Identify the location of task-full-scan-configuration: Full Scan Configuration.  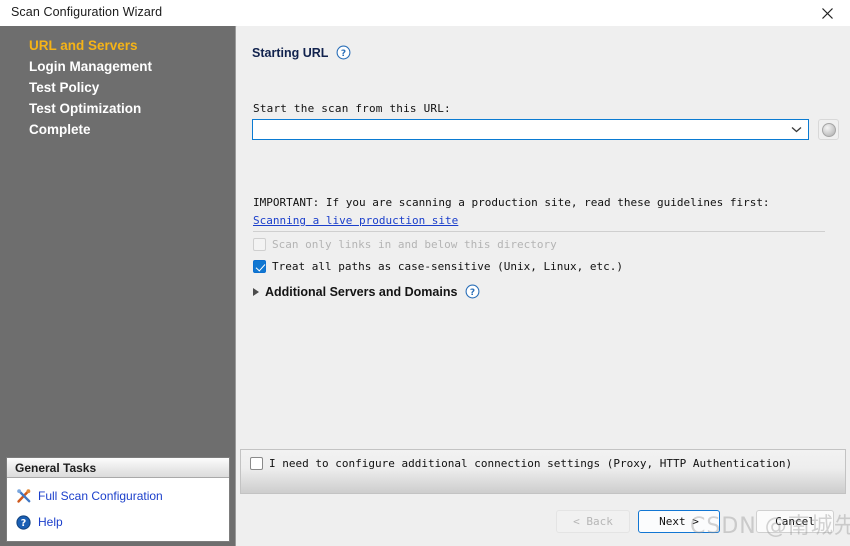
(122, 496).